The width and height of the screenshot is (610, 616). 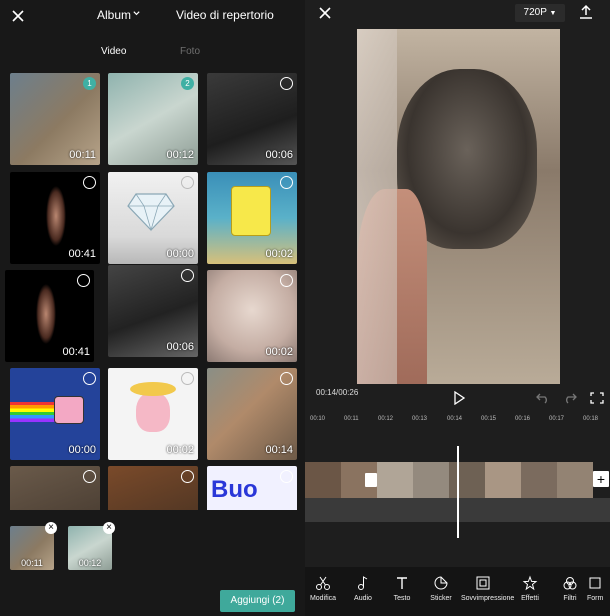 What do you see at coordinates (402, 589) in the screenshot?
I see `tool-testo: Testo` at bounding box center [402, 589].